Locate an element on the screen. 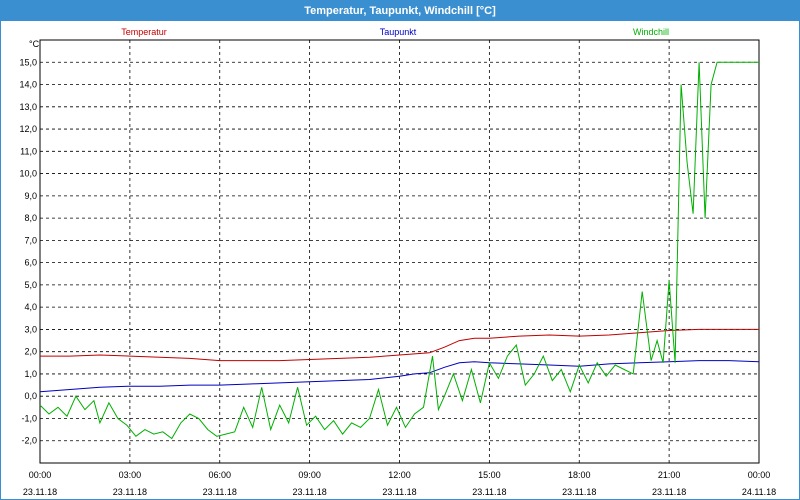 This screenshot has width=800, height=500. x-tick-date: 24.11.18 is located at coordinates (759, 492).